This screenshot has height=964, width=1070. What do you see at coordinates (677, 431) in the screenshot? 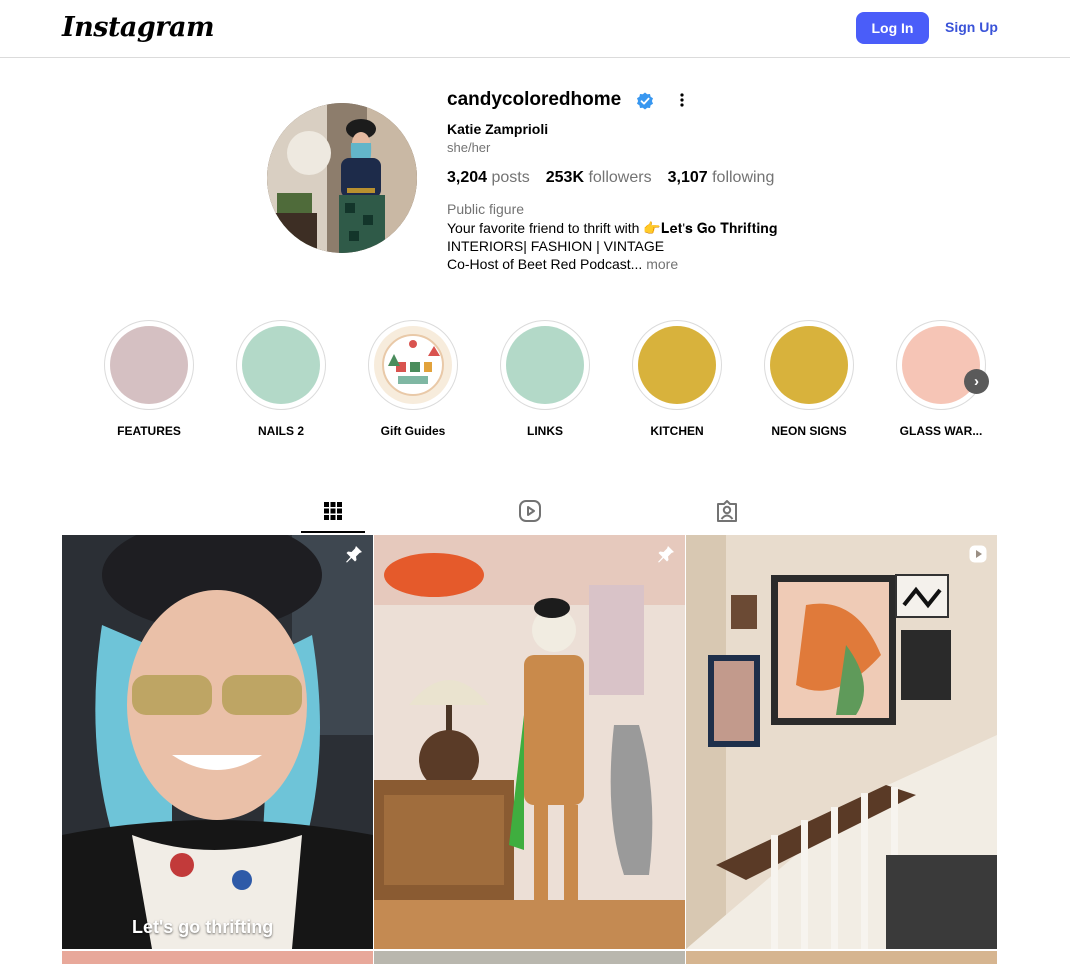
I see `highlight-label: KITCHEN` at bounding box center [677, 431].